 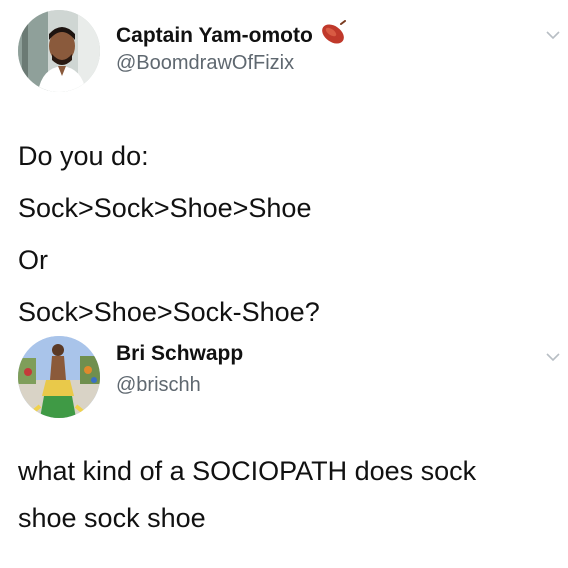 I want to click on user-name-row: Bri Schwapp, so click(x=179, y=354).